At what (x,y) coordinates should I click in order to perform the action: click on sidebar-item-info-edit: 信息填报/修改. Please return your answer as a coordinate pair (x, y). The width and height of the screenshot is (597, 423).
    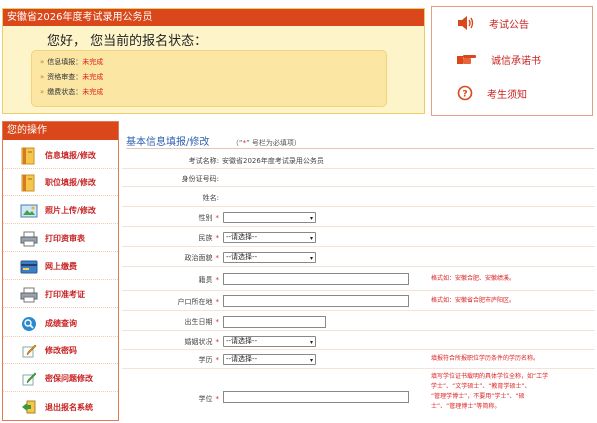
    Looking at the image, I should click on (60, 156).